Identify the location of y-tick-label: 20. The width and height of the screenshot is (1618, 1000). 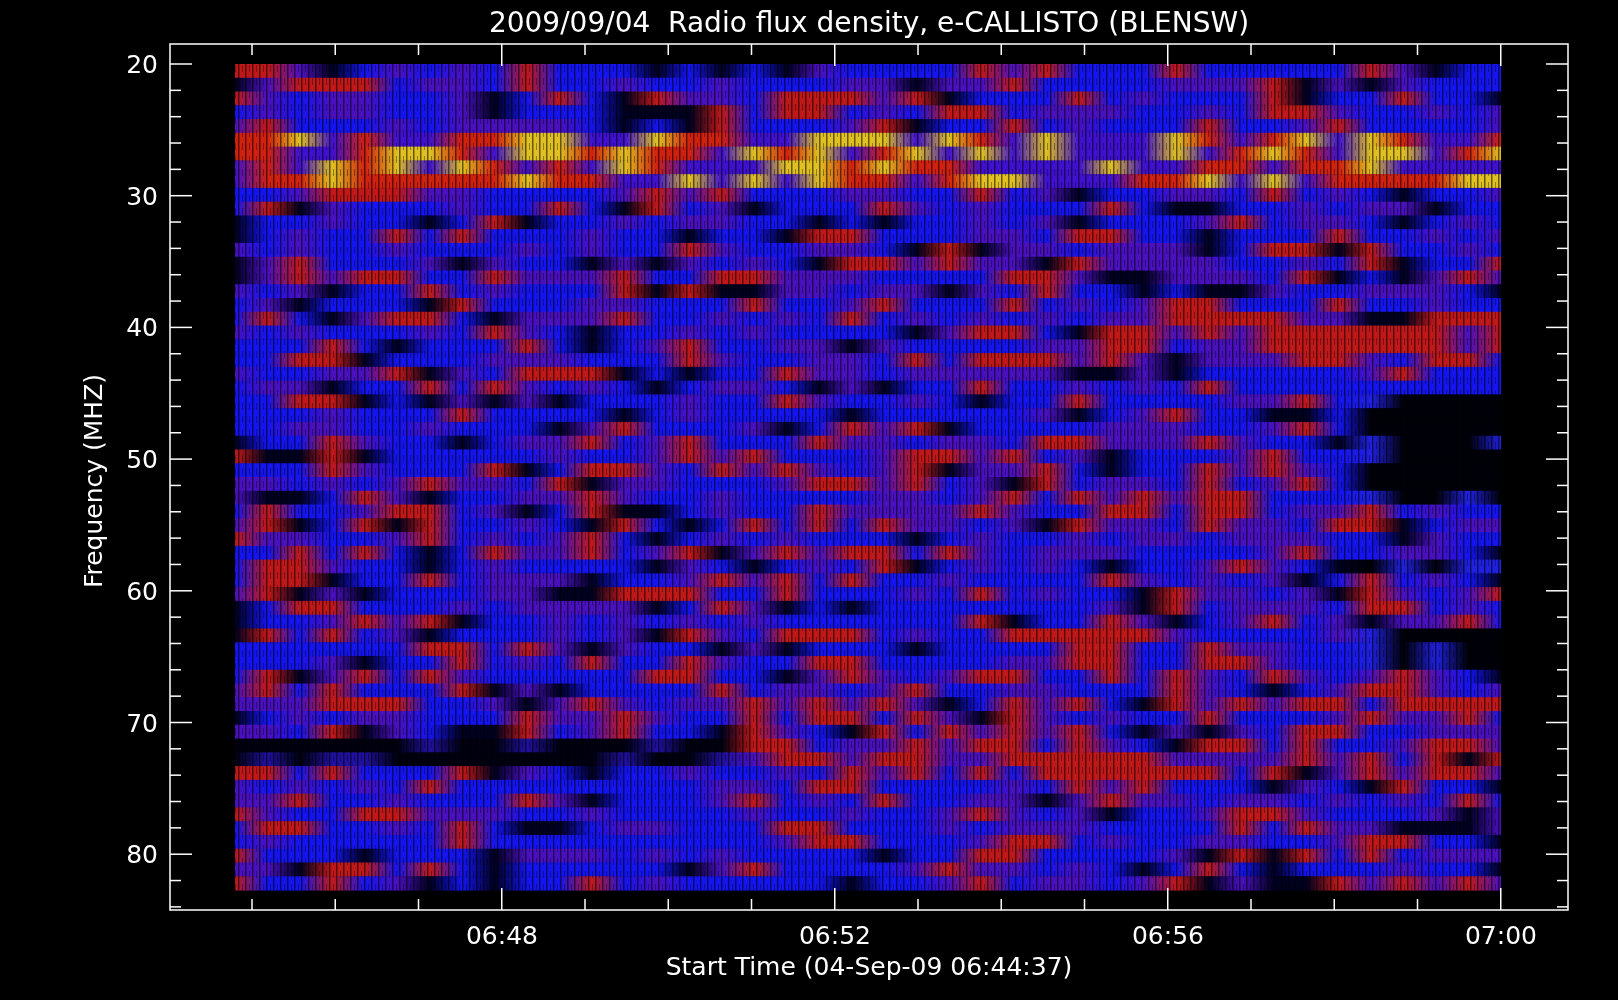
(142, 64).